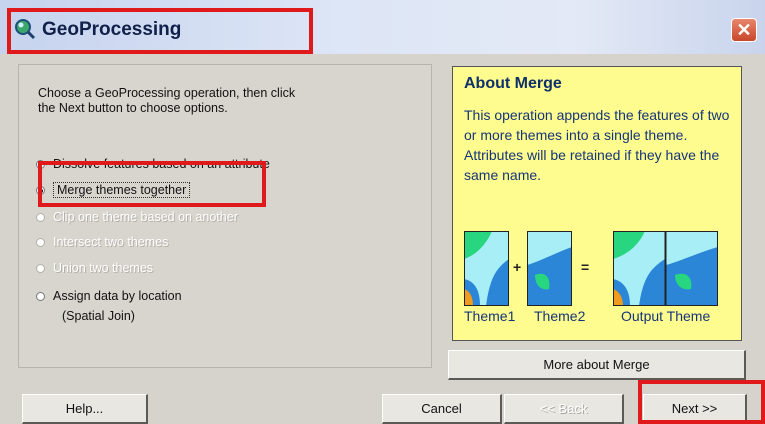 The image size is (765, 424). I want to click on theme1-map-icon, so click(486, 268).